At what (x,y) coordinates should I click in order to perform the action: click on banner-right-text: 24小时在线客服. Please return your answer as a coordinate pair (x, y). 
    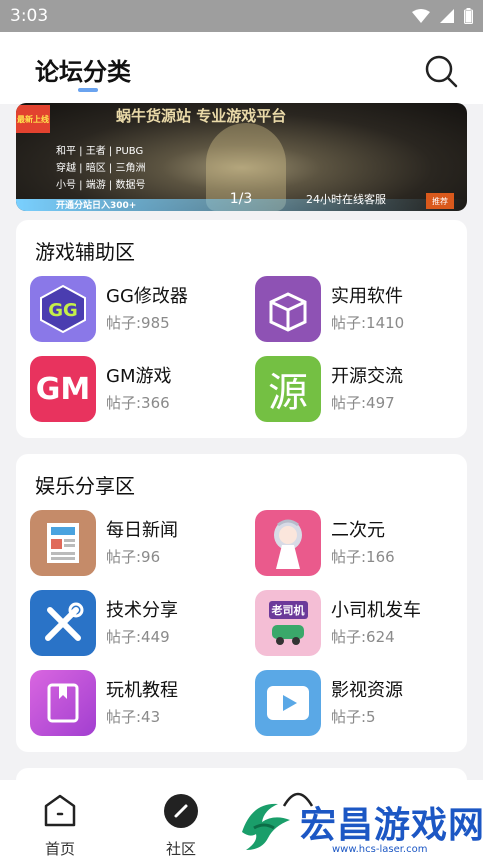
    Looking at the image, I should click on (346, 199).